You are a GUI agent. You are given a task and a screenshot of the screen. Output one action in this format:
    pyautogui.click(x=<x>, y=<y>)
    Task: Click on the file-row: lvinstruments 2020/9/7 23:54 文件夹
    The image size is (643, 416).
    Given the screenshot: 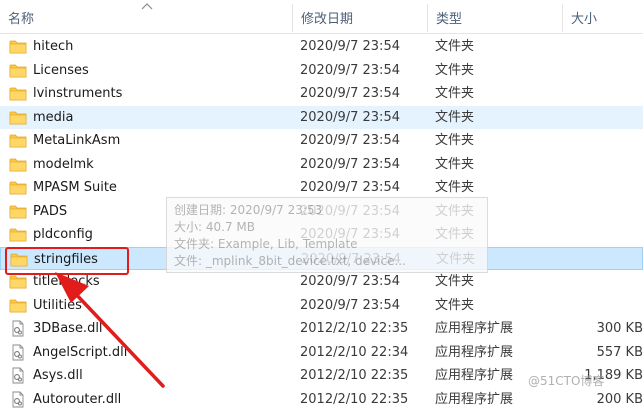 What is the action you would take?
    pyautogui.click(x=321, y=93)
    